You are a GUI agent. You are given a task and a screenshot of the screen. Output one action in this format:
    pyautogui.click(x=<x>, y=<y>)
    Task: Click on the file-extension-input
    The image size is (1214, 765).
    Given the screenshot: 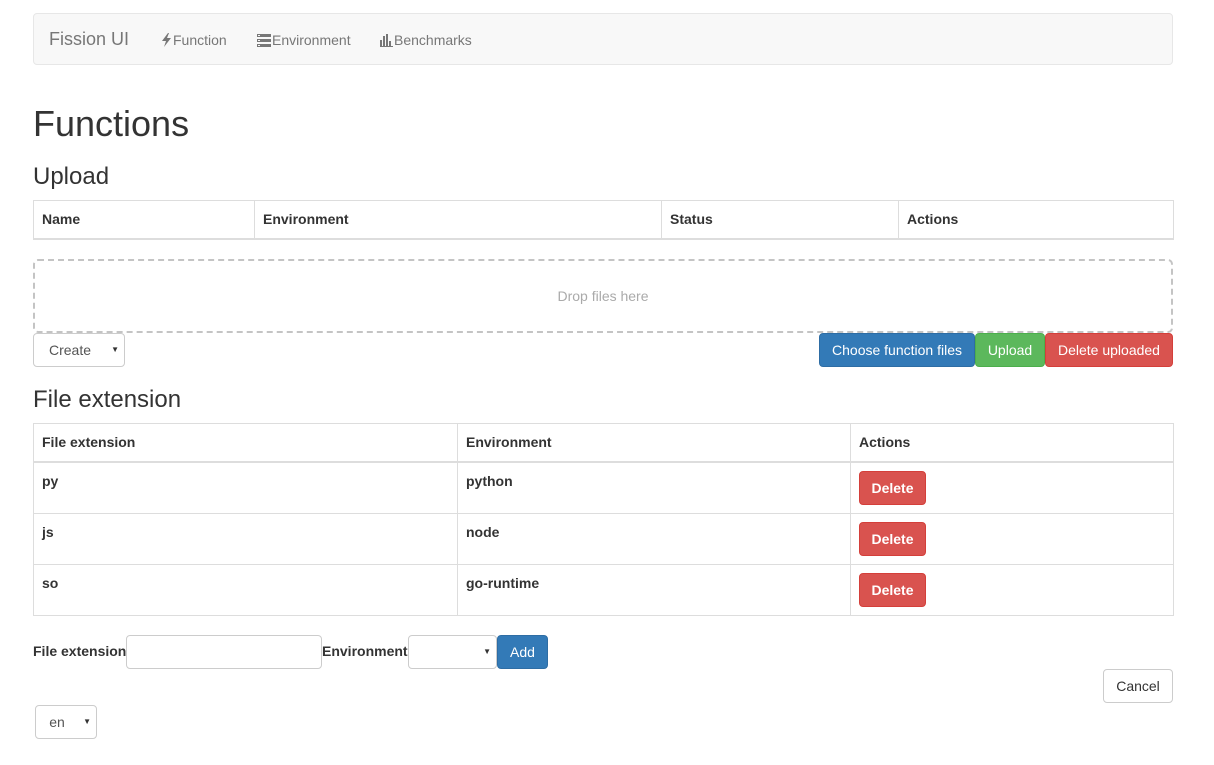 What is the action you would take?
    pyautogui.click(x=224, y=652)
    